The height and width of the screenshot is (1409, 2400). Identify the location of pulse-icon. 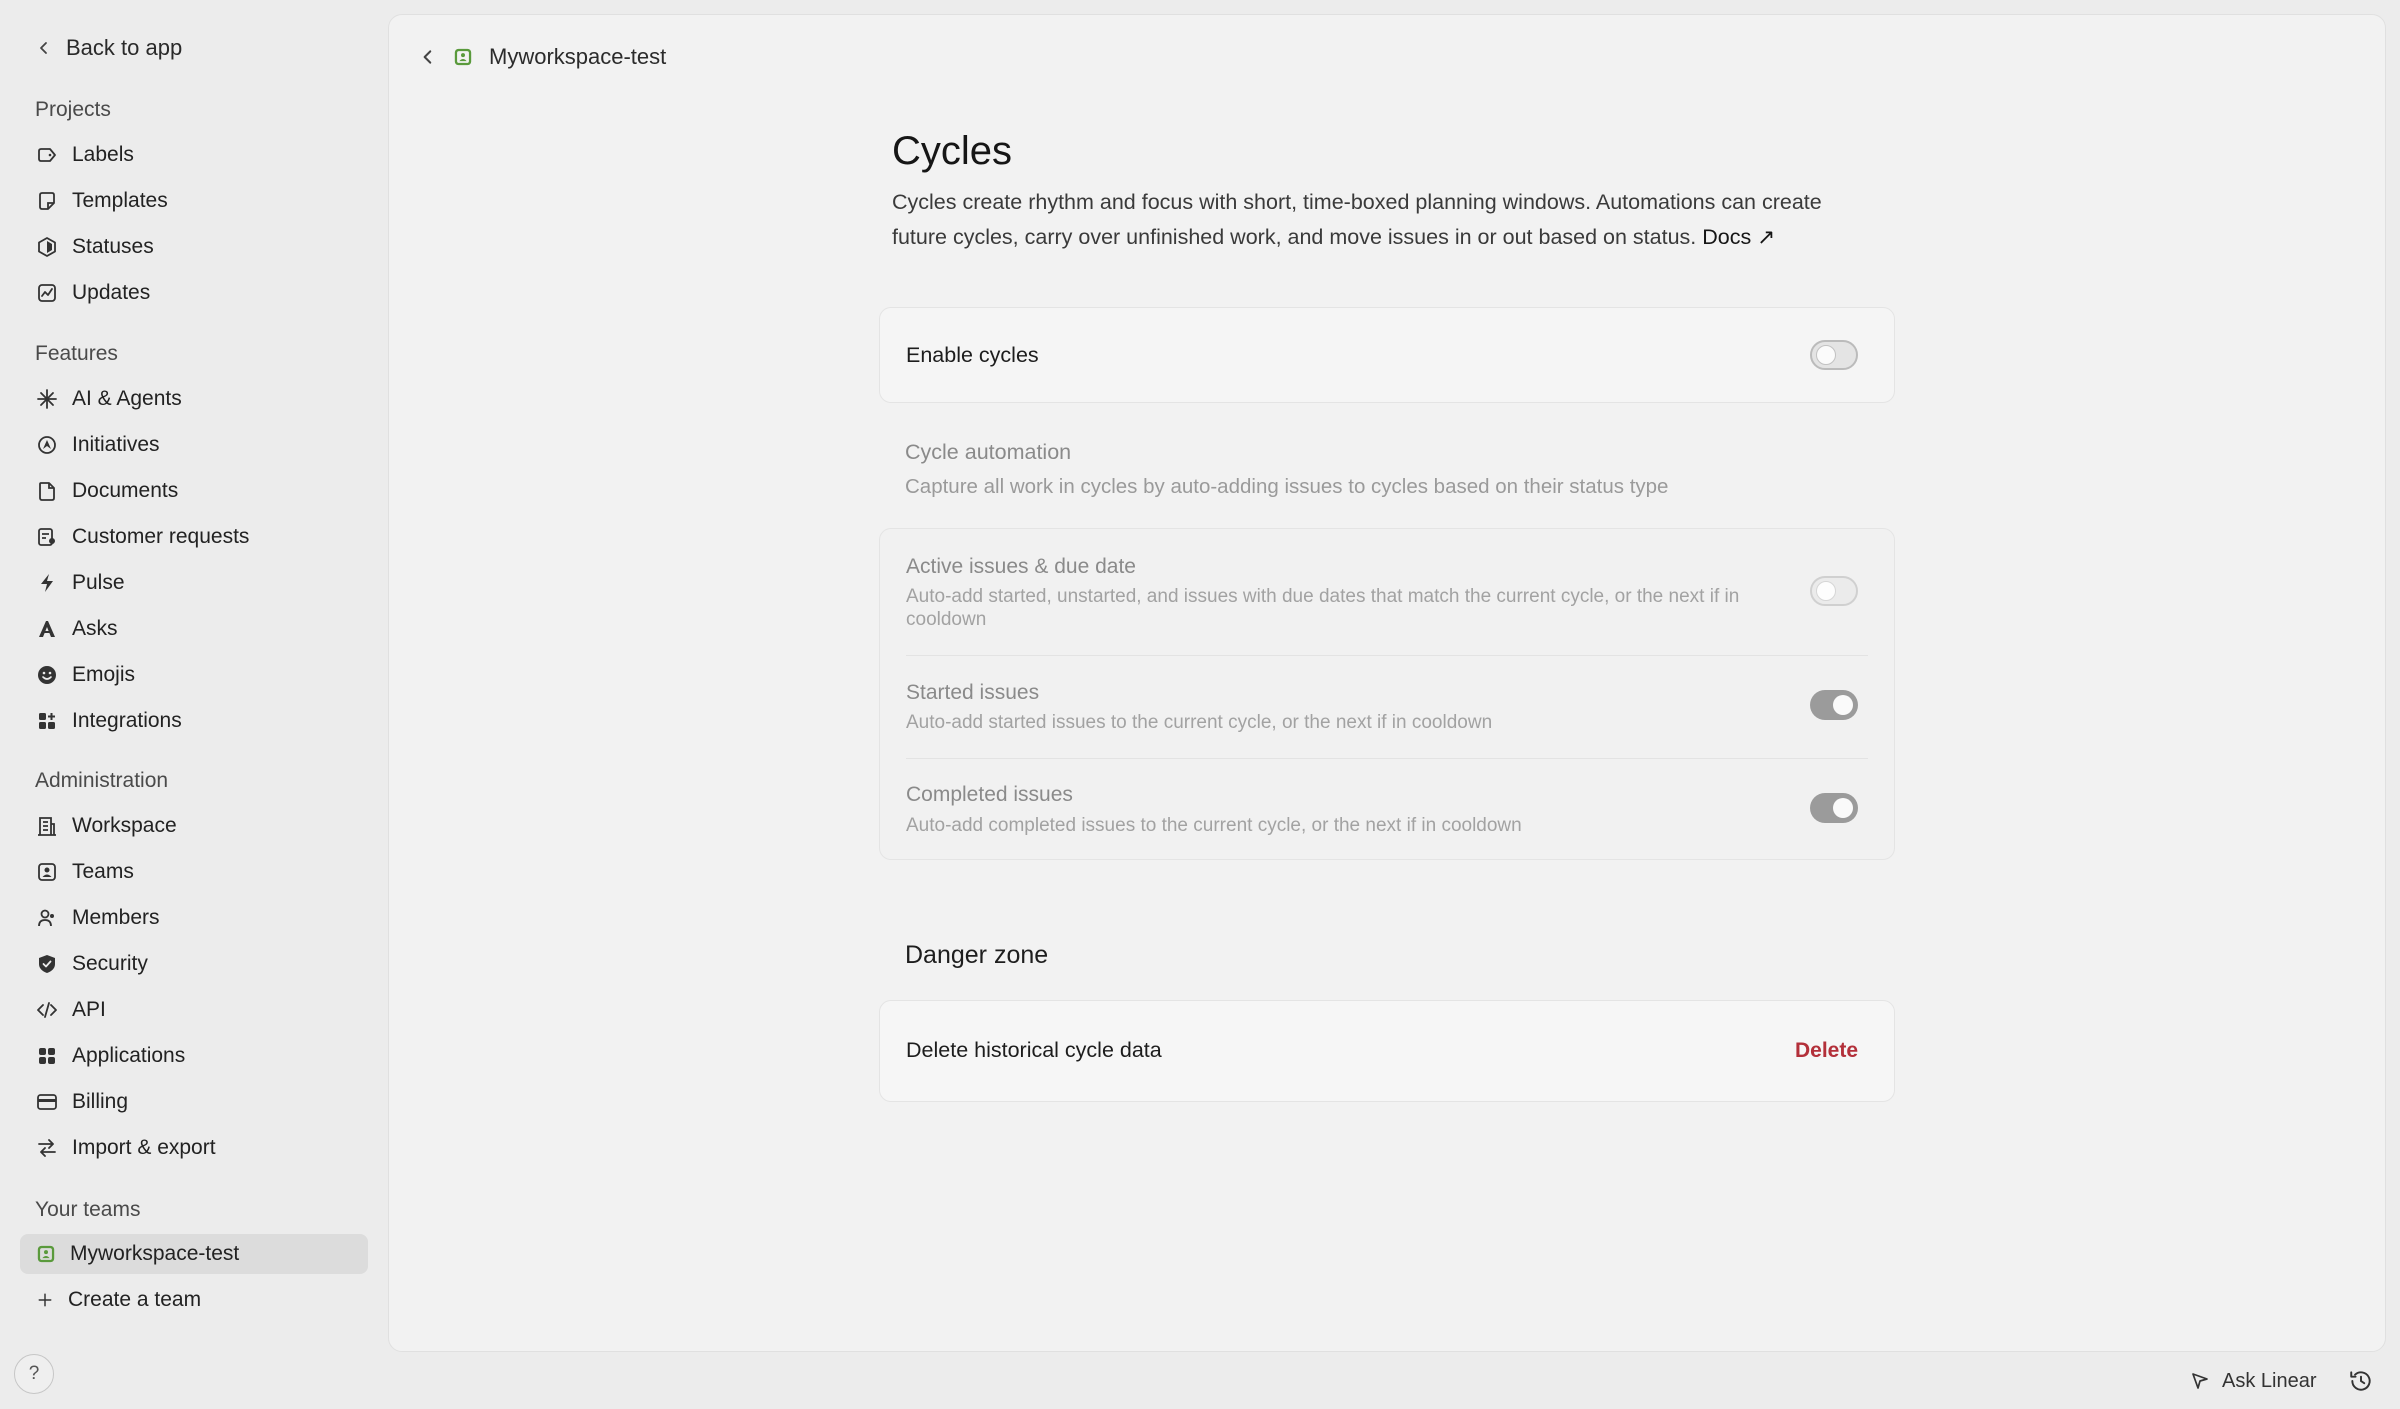
(47, 583).